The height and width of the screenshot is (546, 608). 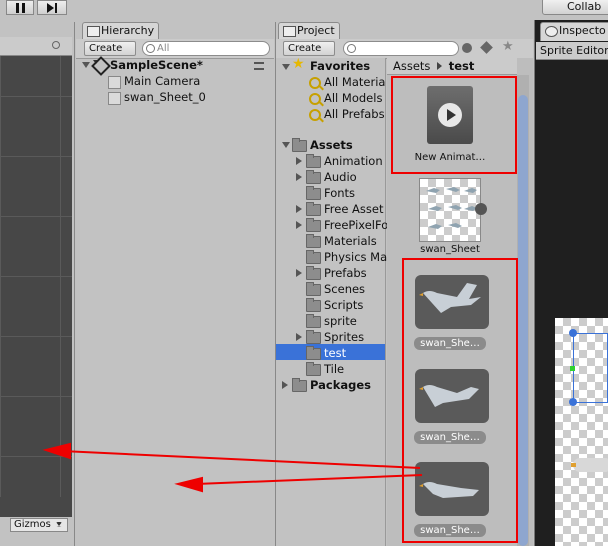 I want to click on sprite-selection-rect, so click(x=590, y=368).